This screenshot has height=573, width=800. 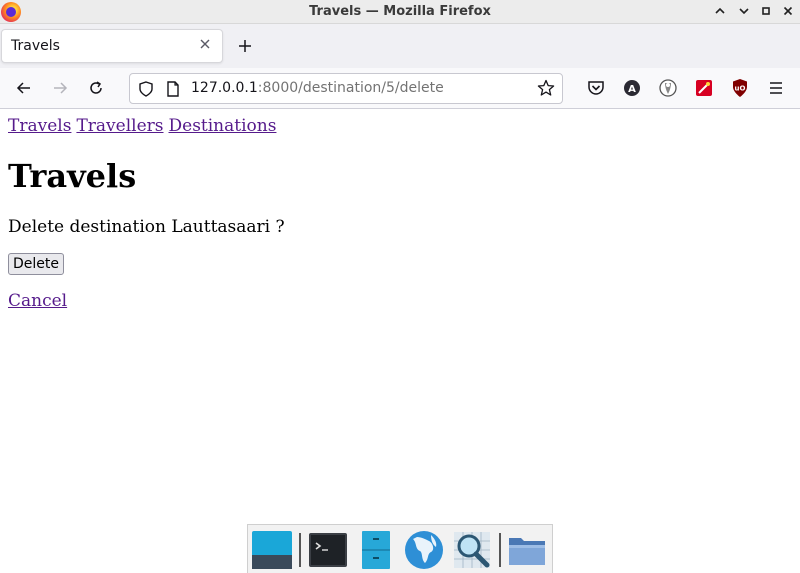 I want to click on privacy-badger-icon, so click(x=668, y=88).